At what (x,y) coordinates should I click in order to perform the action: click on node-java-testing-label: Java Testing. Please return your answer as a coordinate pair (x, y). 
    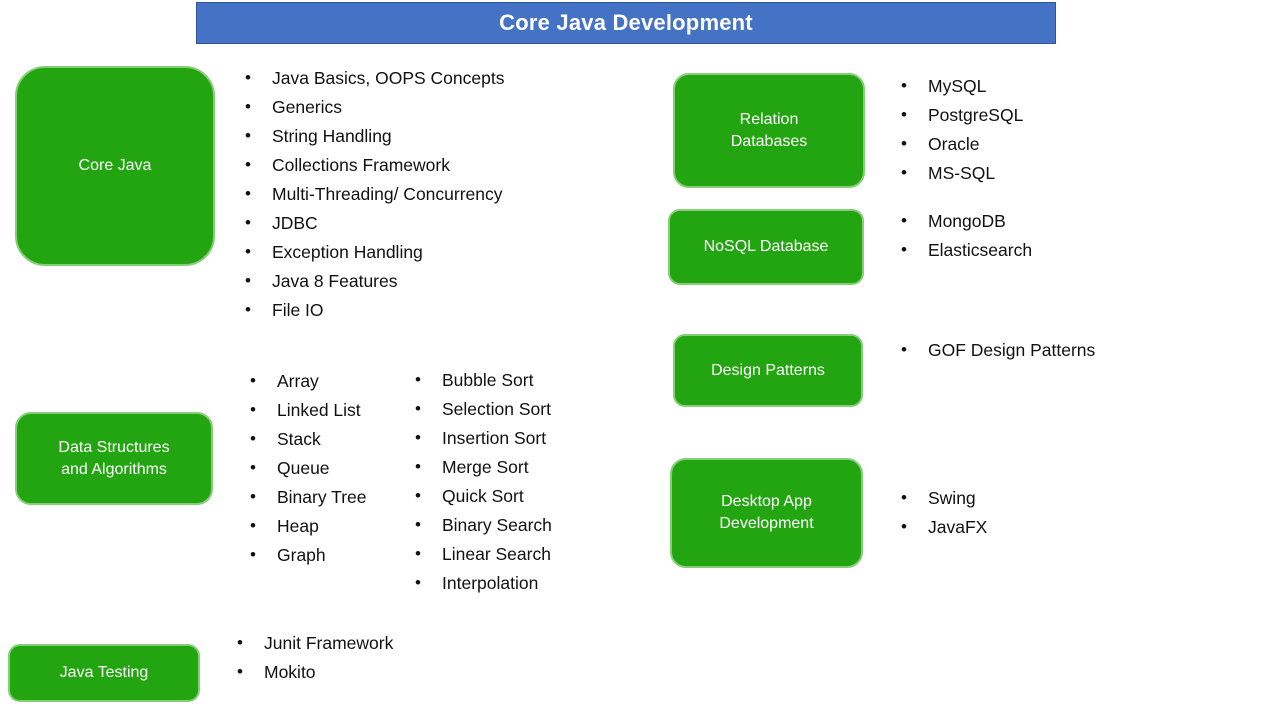
    Looking at the image, I should click on (104, 673).